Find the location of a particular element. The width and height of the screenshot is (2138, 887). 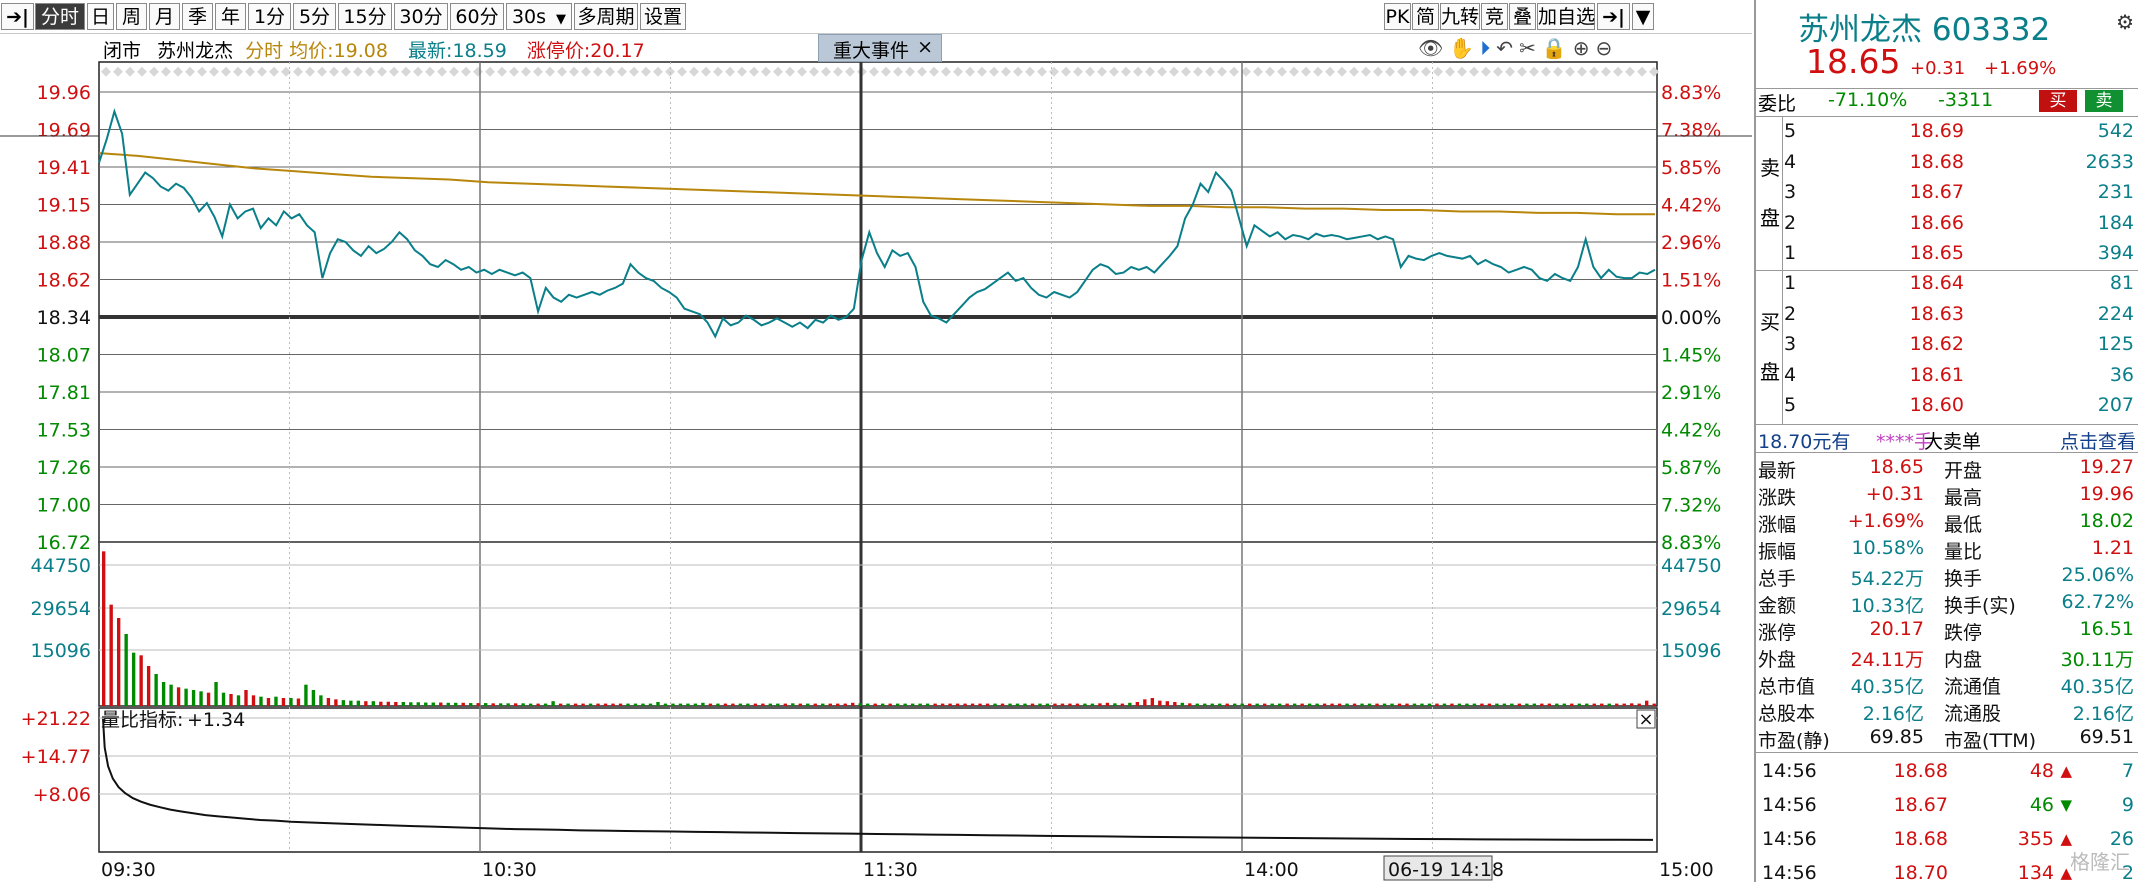

period-tab-9: 30分 is located at coordinates (421, 16).